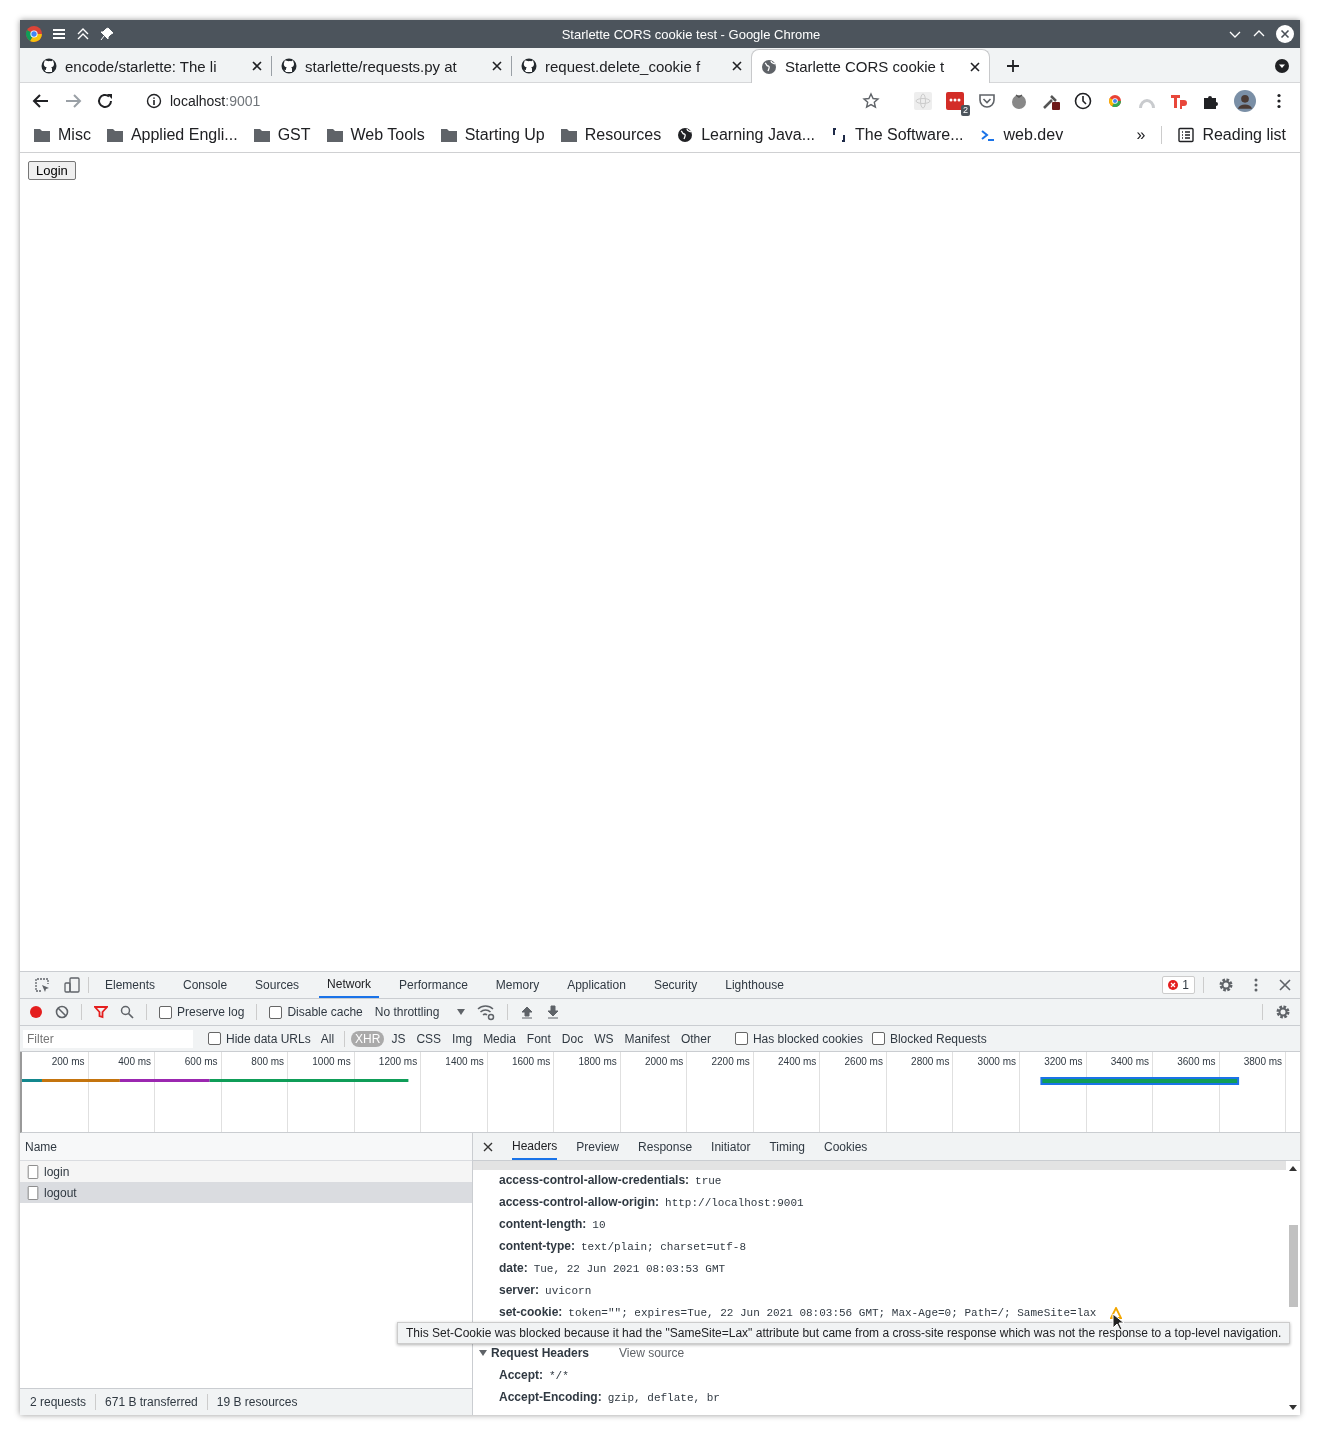  Describe the element at coordinates (870, 66) in the screenshot. I see `browser-tab: Starlette CORS cookie t` at that location.